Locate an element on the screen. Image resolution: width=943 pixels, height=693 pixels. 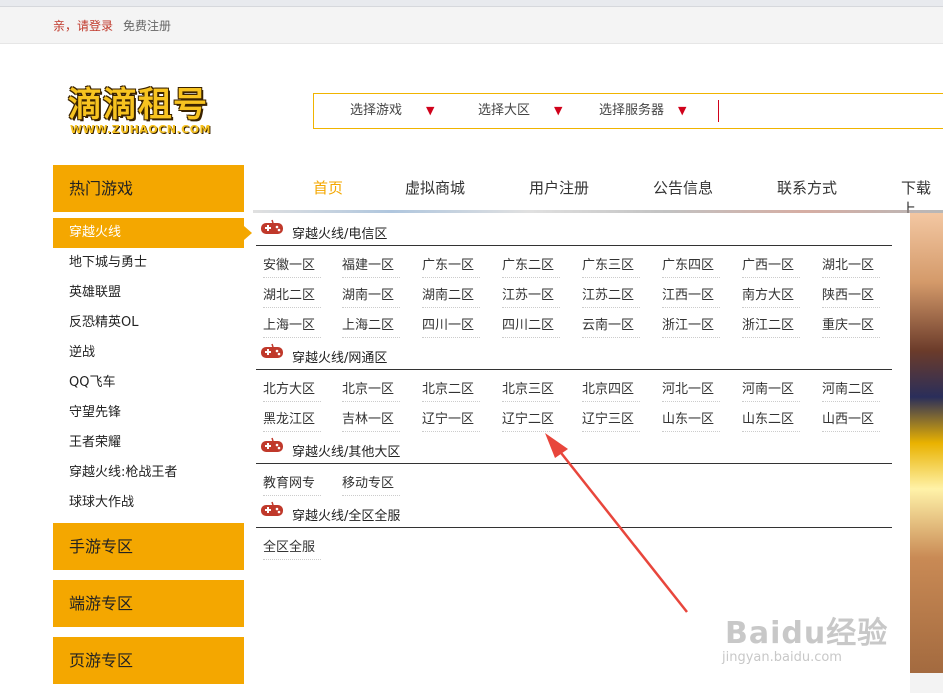
server-link: 江西一区 is located at coordinates (691, 296).